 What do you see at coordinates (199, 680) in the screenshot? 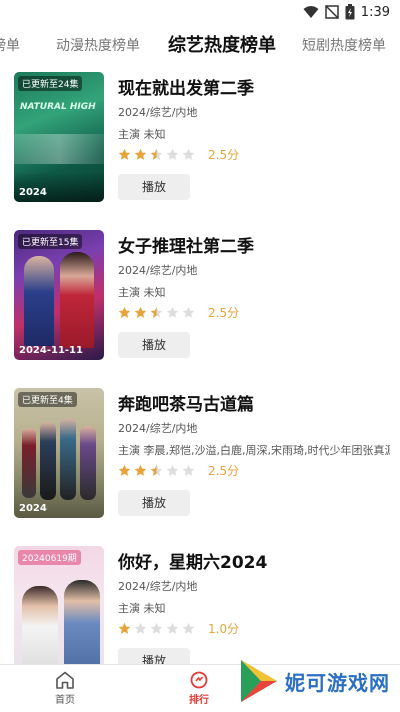
I see `ranking-icon` at bounding box center [199, 680].